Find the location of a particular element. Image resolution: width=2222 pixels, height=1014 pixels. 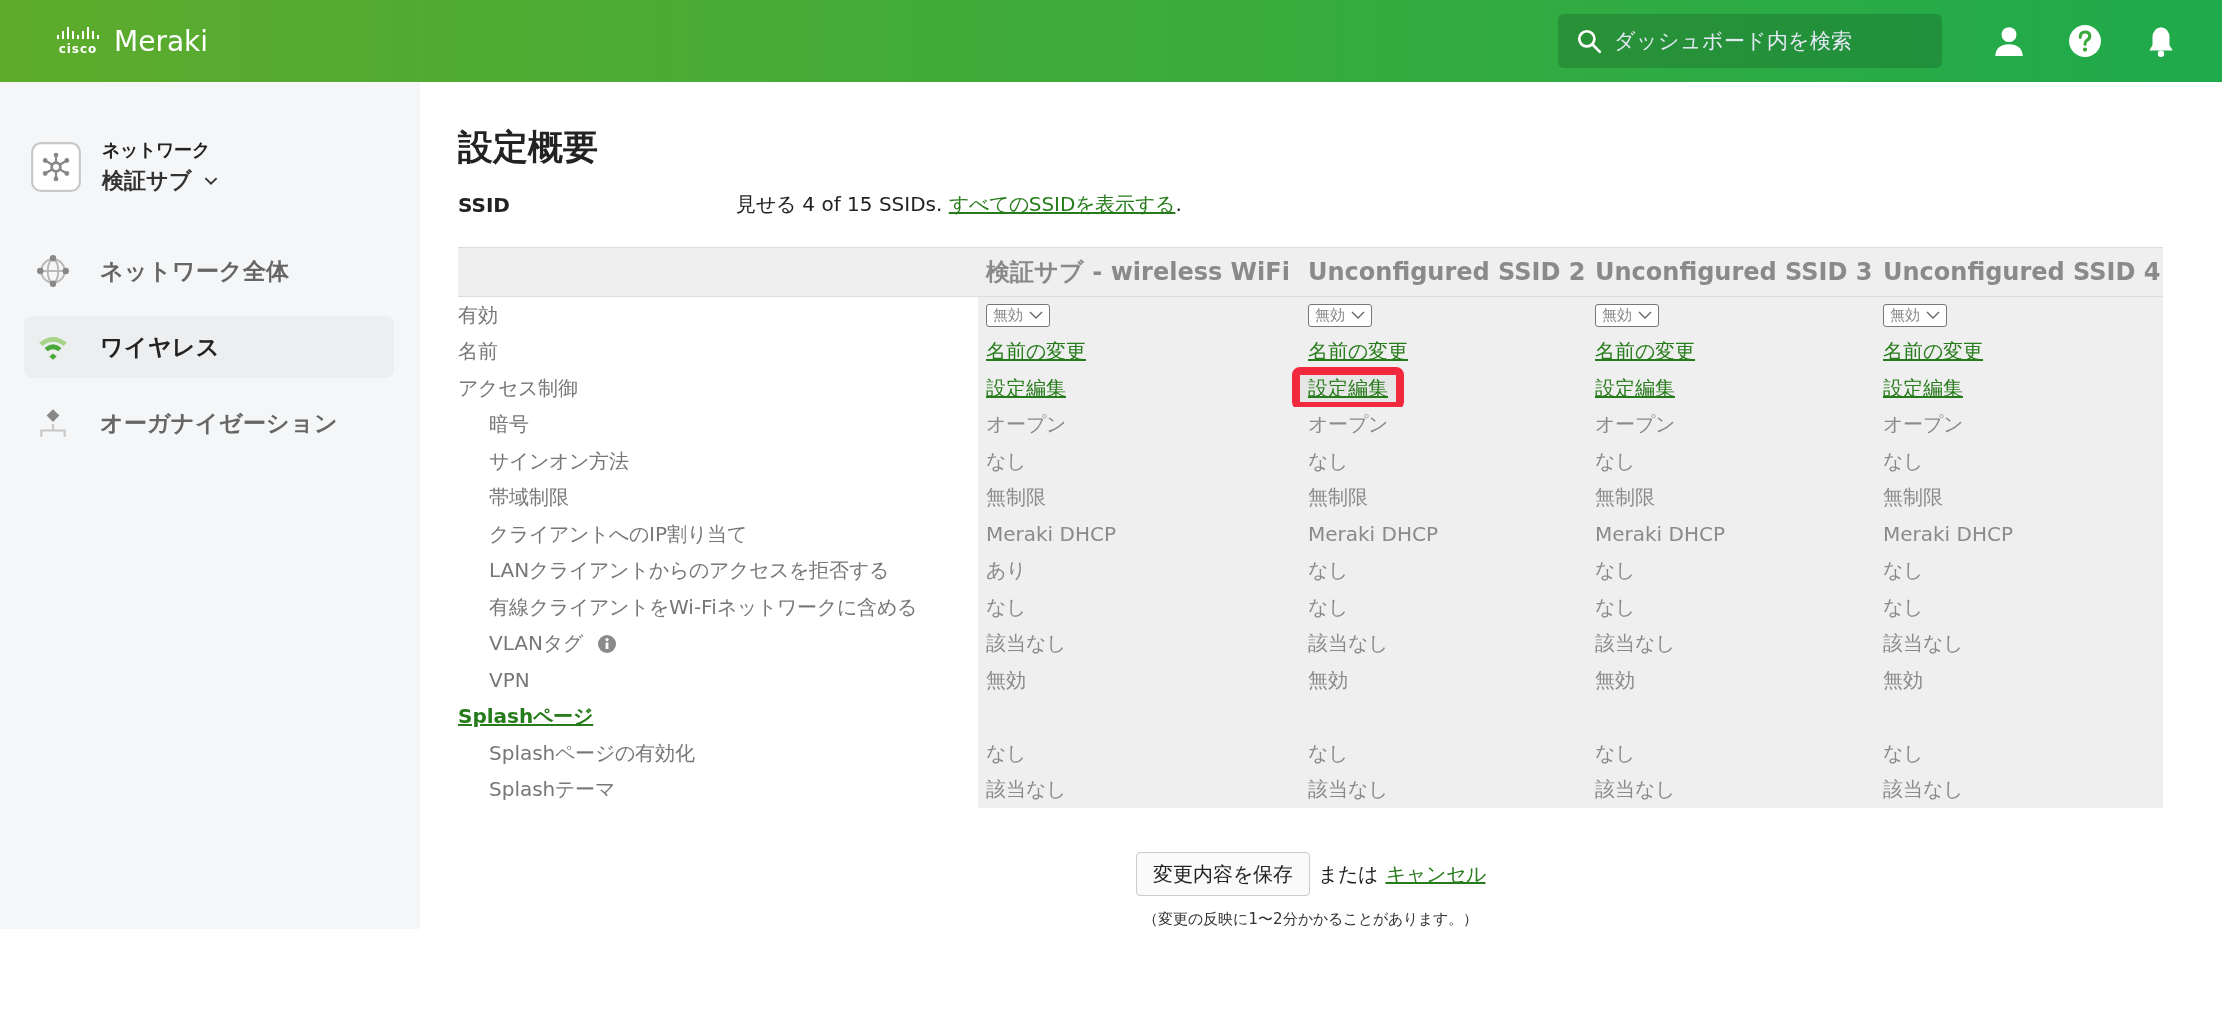

show-all-link: すべてのSSIDを表示する is located at coordinates (1062, 204).